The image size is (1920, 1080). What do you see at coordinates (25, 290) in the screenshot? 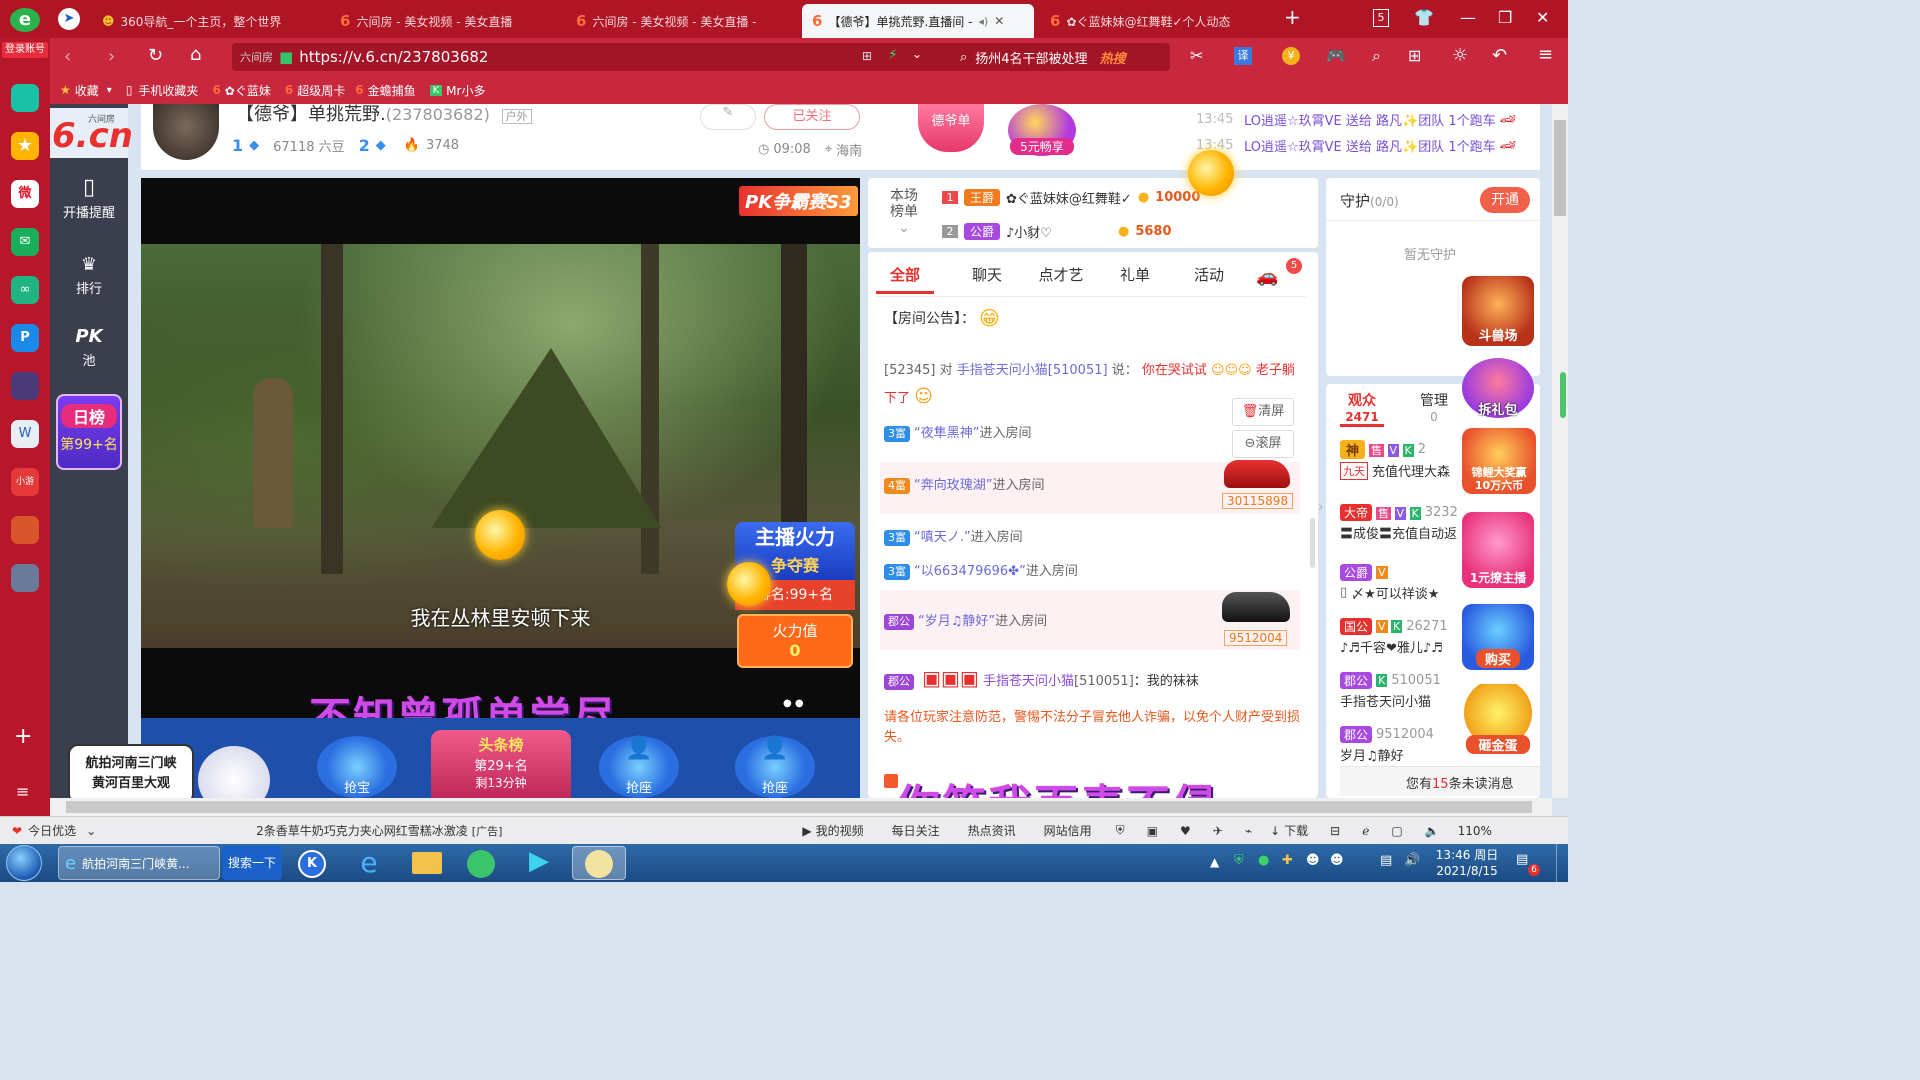
I see `rail-cloud-icon: ∞` at bounding box center [25, 290].